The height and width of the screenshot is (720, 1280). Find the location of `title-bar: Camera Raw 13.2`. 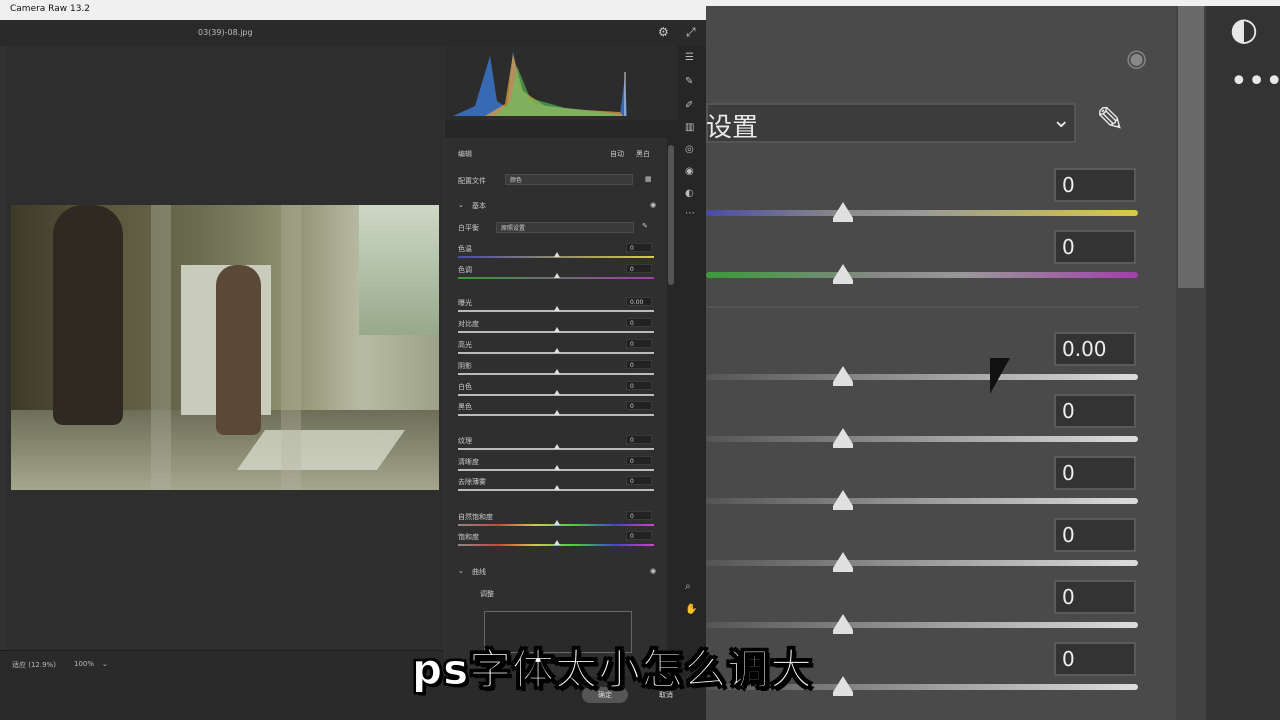

title-bar: Camera Raw 13.2 is located at coordinates (353, 10).